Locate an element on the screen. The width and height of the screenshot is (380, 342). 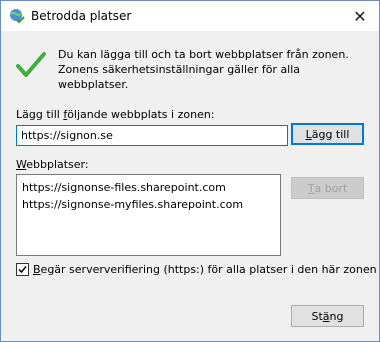
close-button: St ä ng is located at coordinates (327, 316).